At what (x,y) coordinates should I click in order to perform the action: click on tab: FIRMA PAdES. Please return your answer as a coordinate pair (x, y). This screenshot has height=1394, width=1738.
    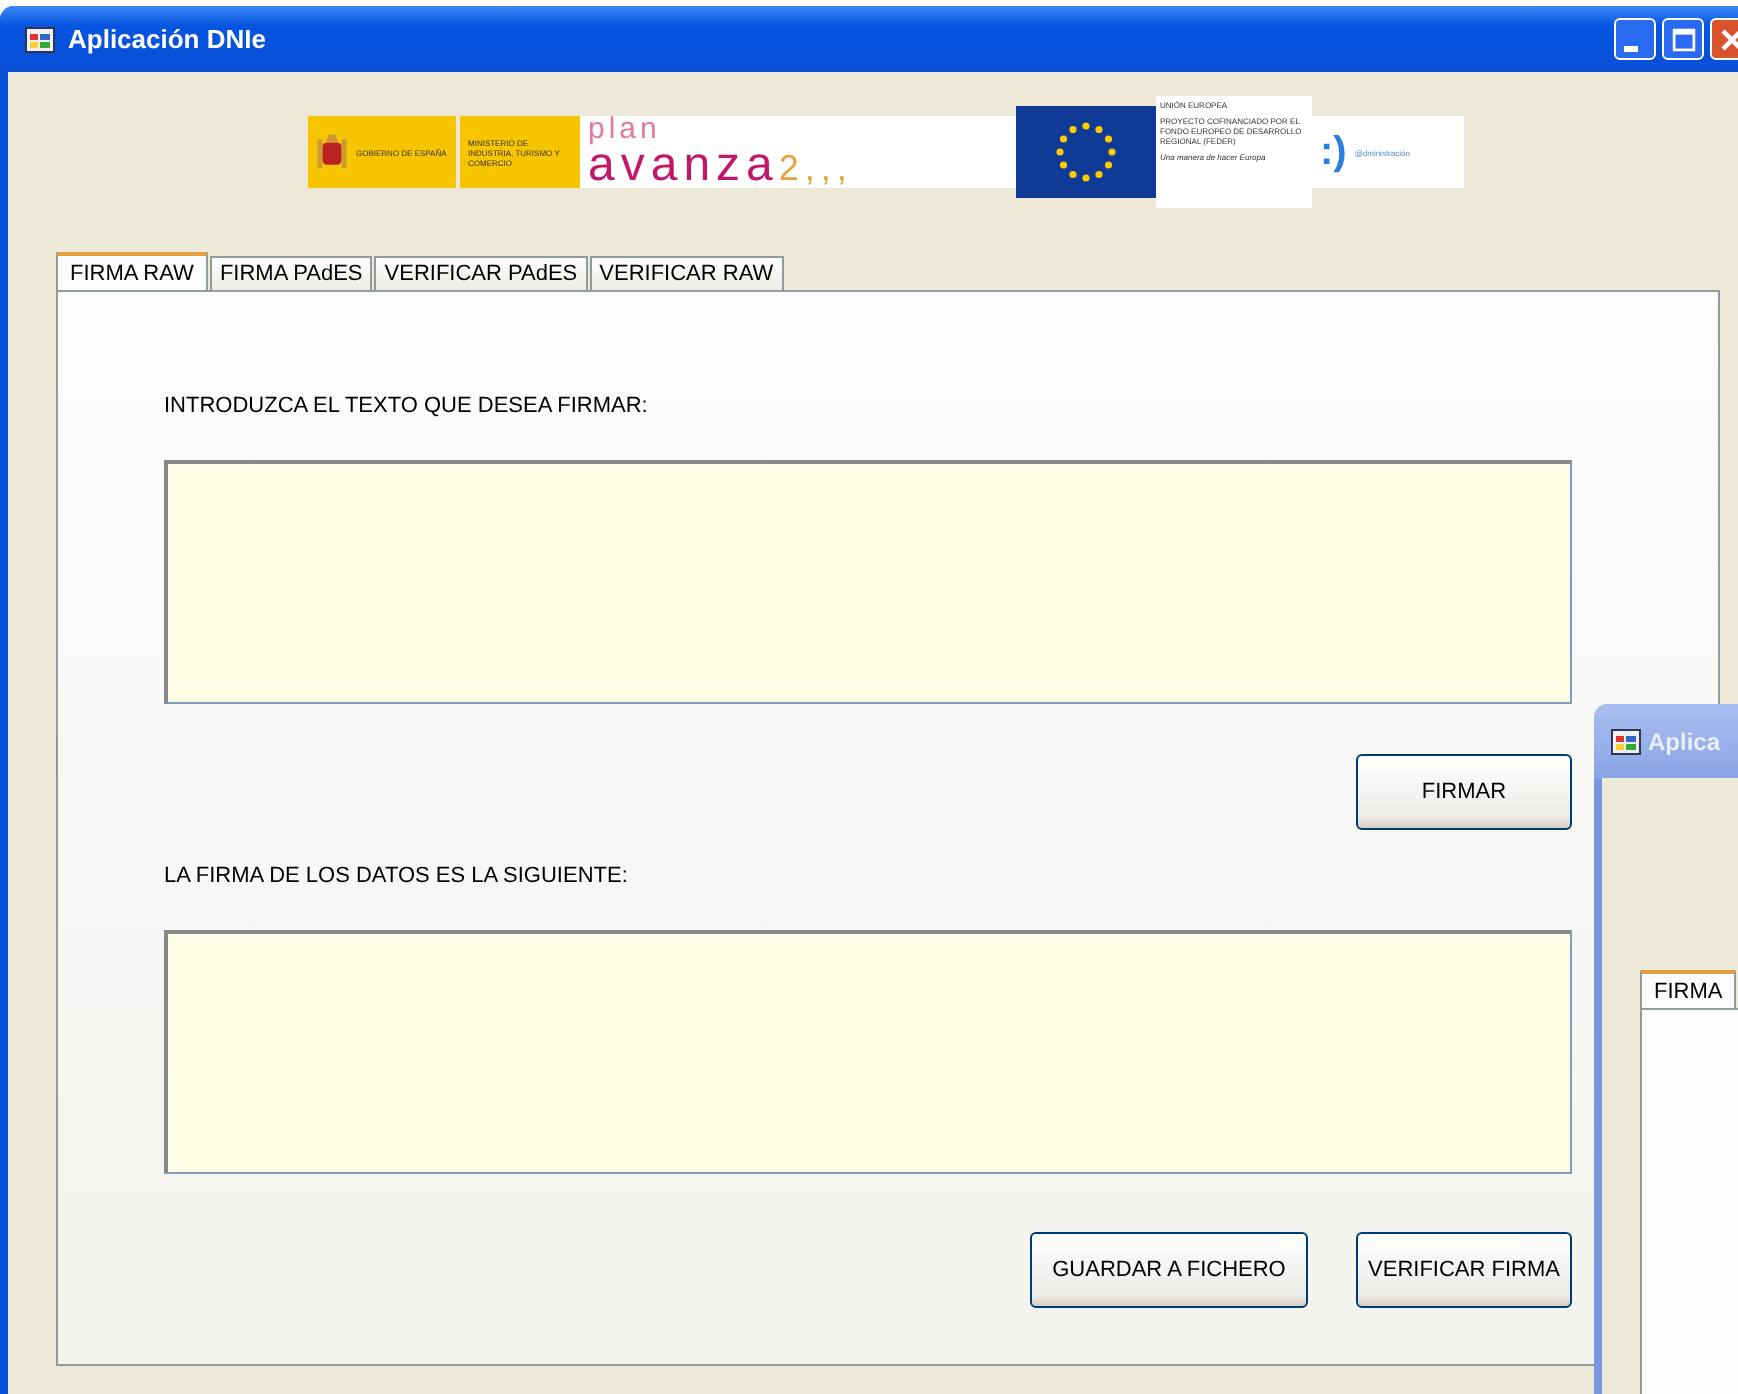
    Looking at the image, I should click on (291, 273).